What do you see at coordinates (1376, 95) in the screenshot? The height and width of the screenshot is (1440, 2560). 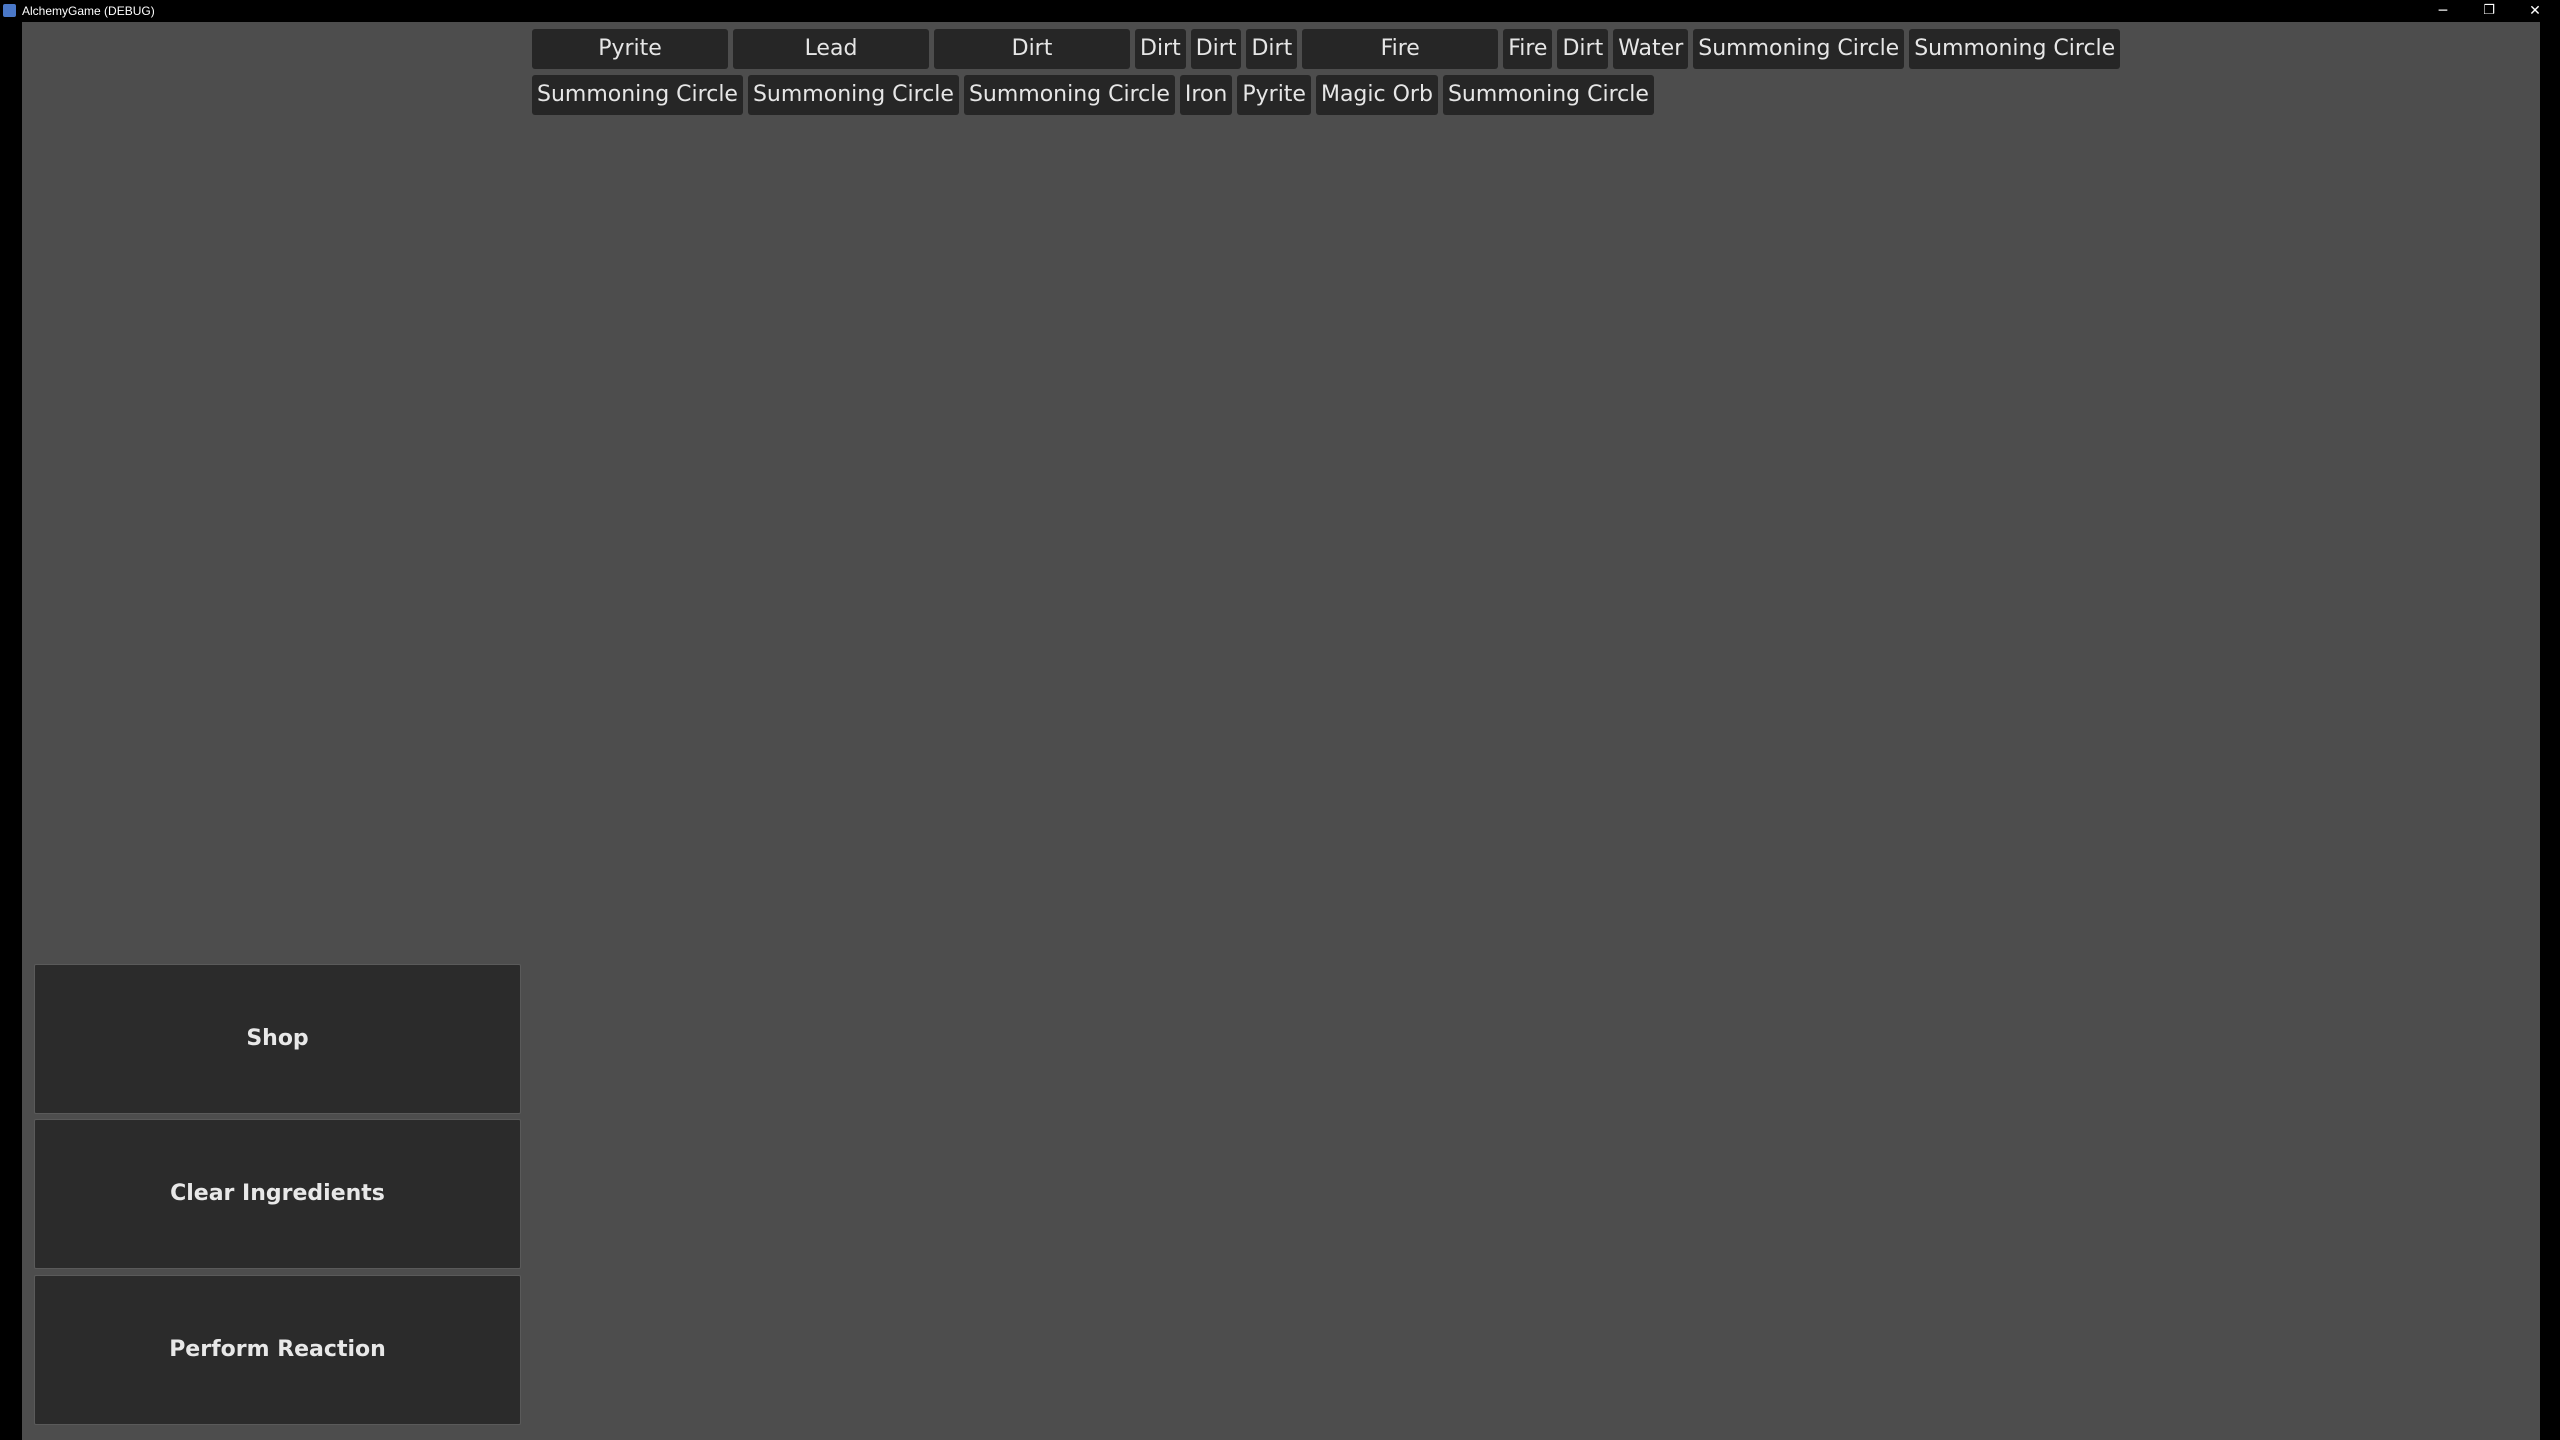 I see `ingredient-button: Magic Orb` at bounding box center [1376, 95].